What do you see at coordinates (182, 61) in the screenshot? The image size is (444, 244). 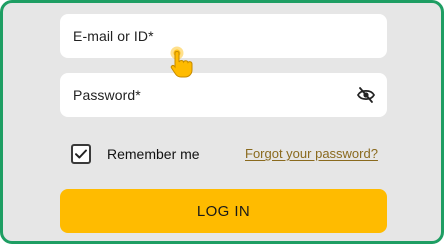 I see `tap-hand-icon` at bounding box center [182, 61].